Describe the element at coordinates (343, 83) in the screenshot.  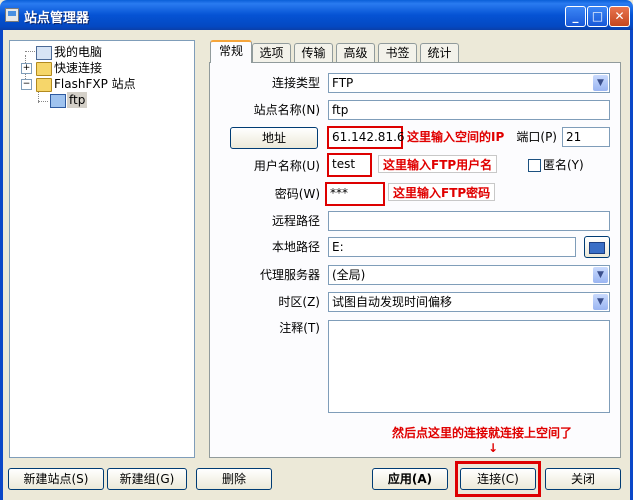
I see `connection-type-value: FTP` at that location.